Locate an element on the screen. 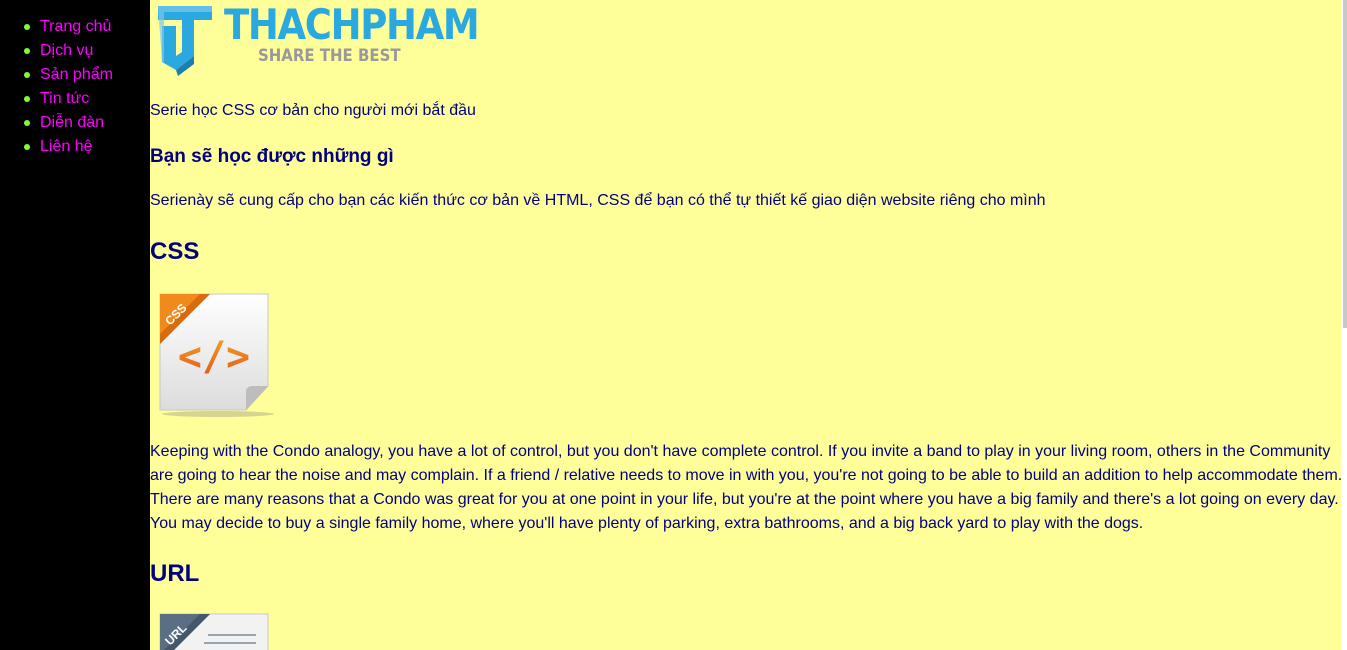 The width and height of the screenshot is (1347, 650). site-logo: THACHPHAM SHARE THE BEST is located at coordinates (317, 39).